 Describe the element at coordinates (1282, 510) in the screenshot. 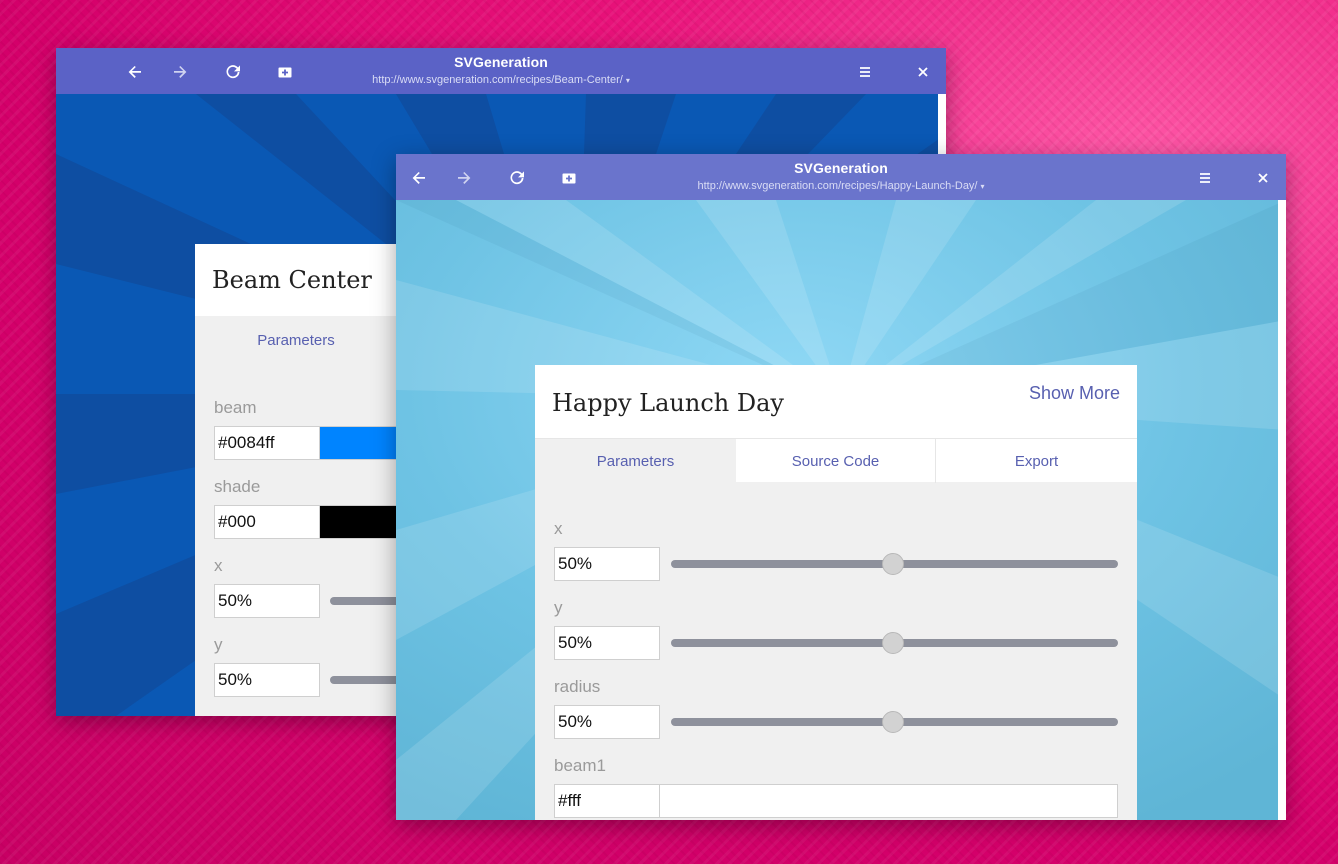

I see `scrollbar` at that location.